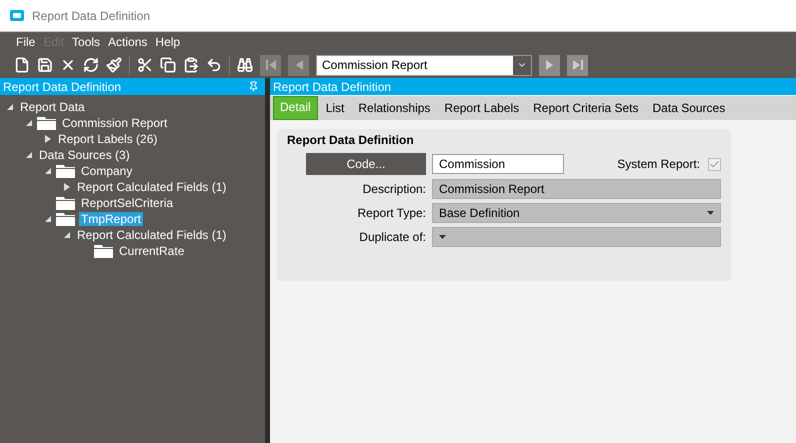 This screenshot has height=443, width=796. Describe the element at coordinates (335, 109) in the screenshot. I see `tab: List` at that location.